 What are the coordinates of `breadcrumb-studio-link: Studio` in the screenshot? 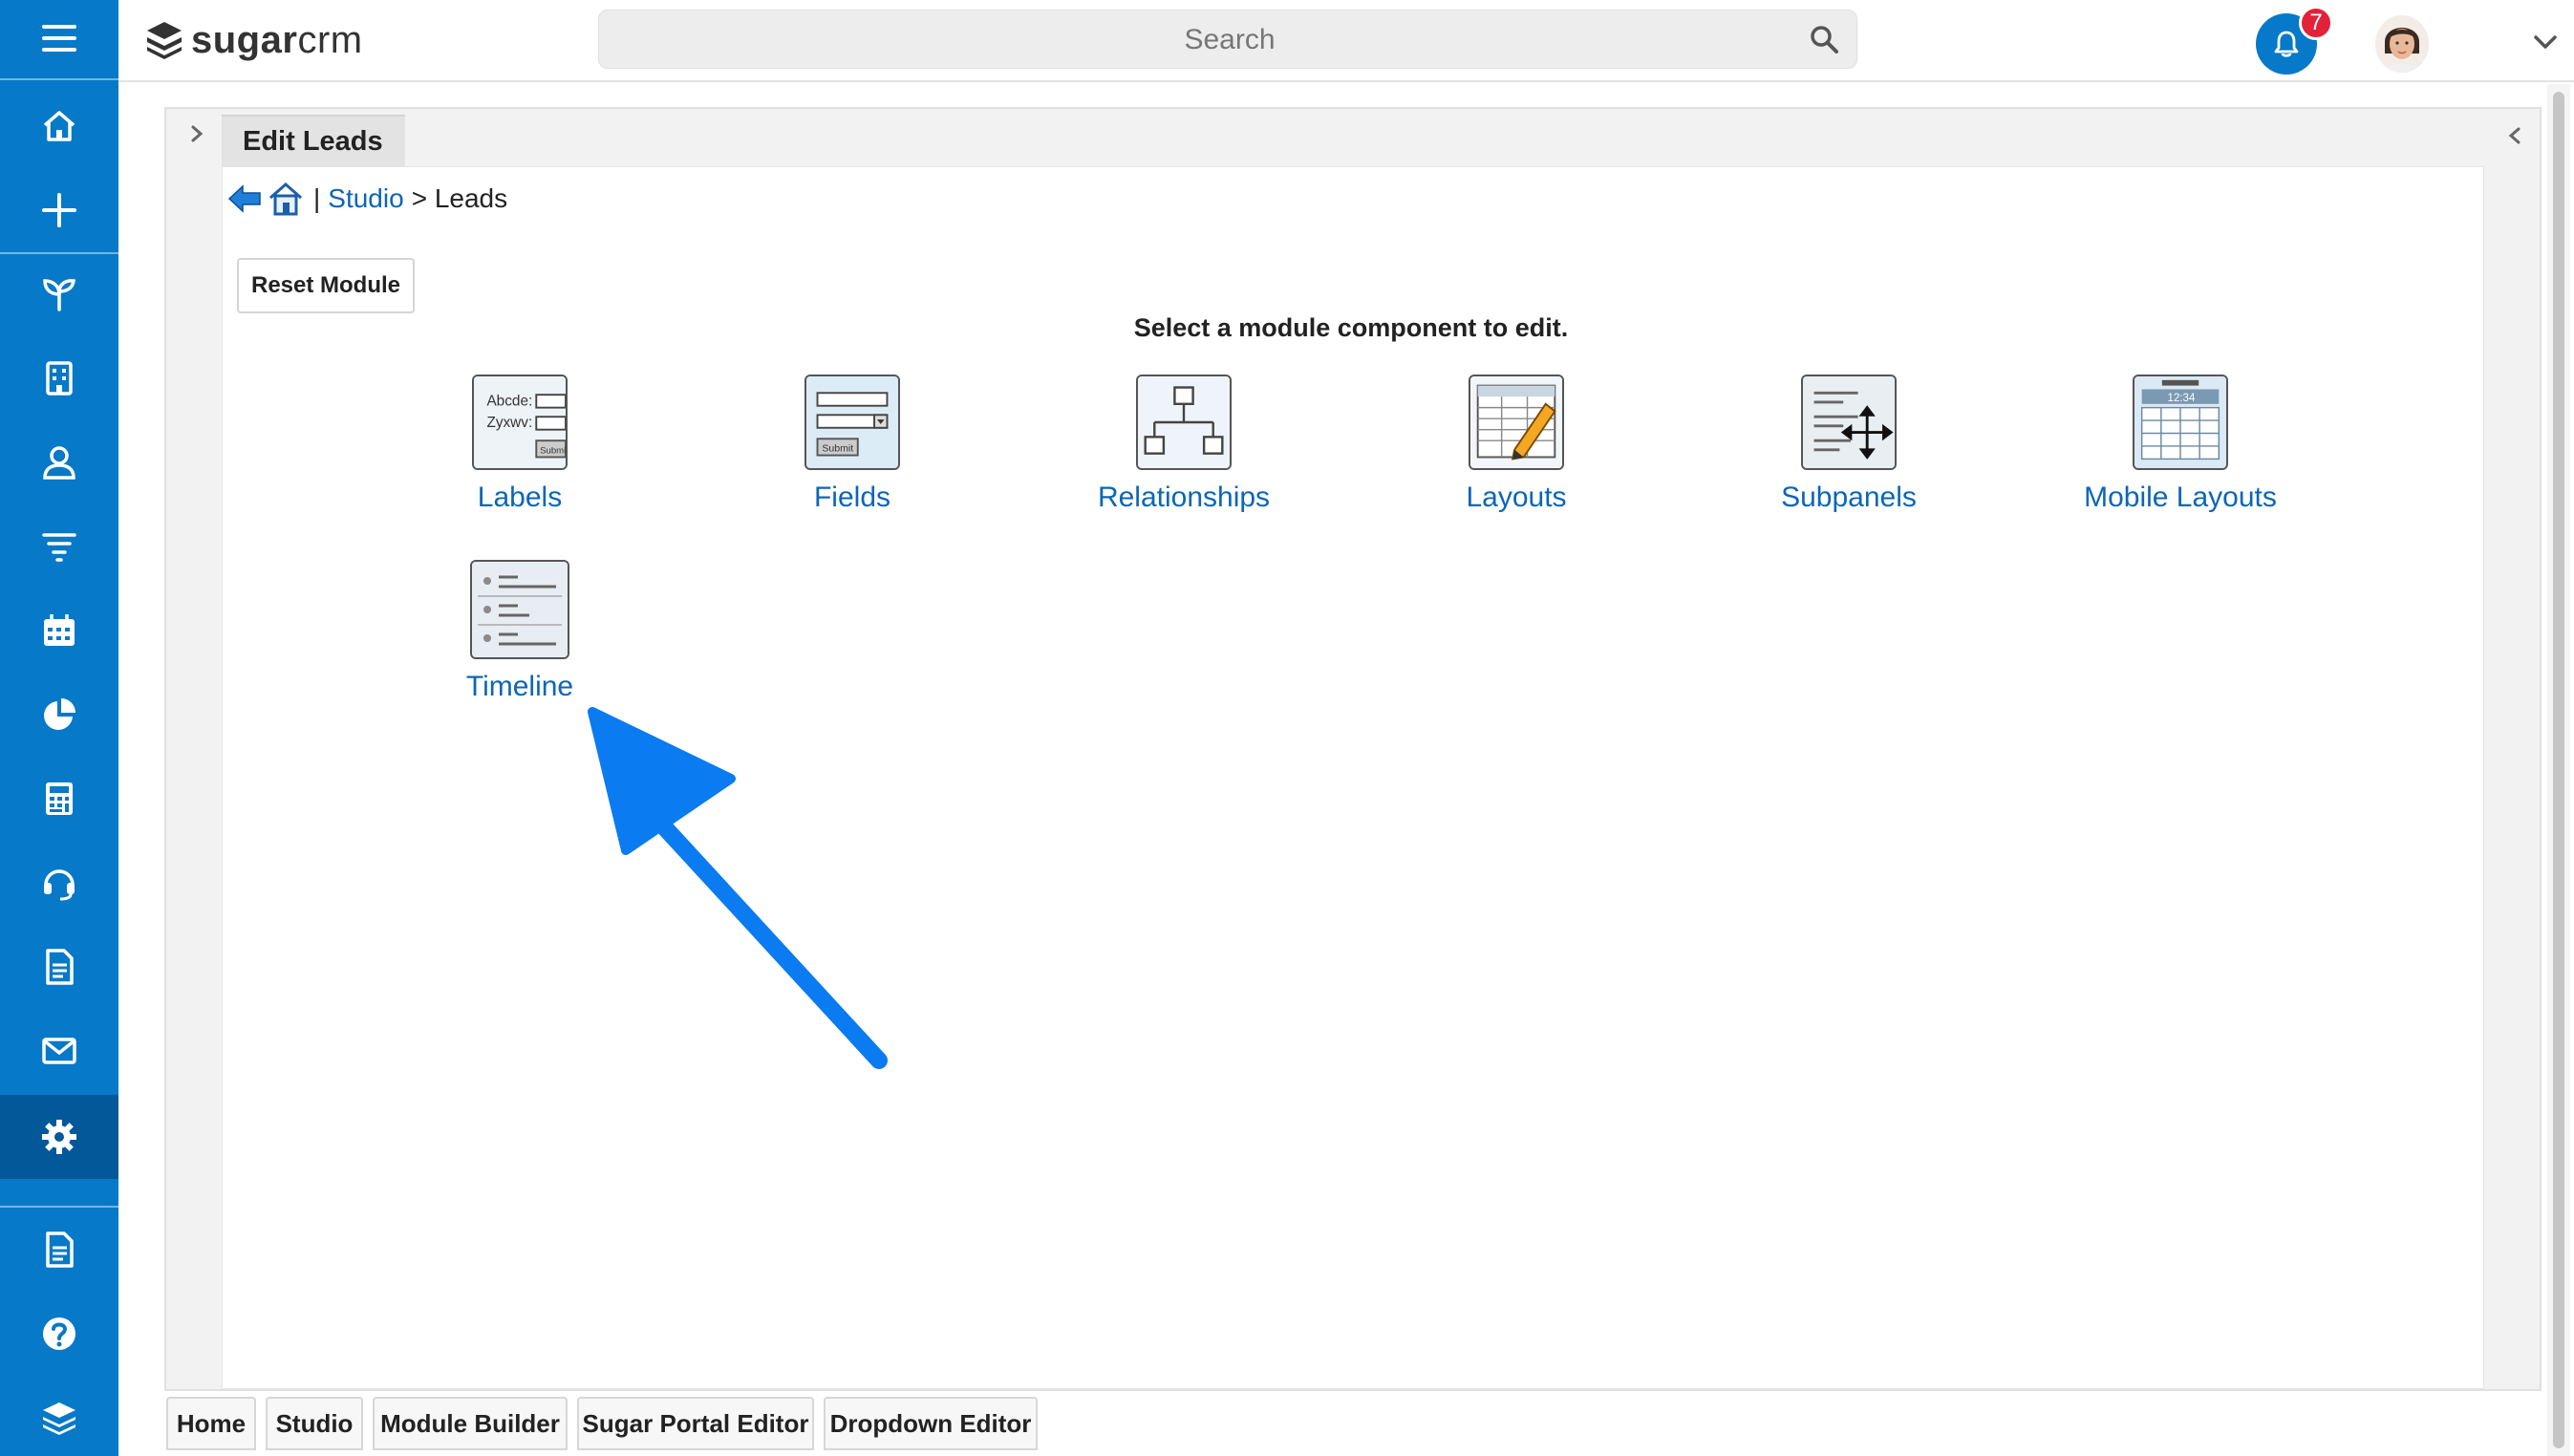 It's located at (365, 199).